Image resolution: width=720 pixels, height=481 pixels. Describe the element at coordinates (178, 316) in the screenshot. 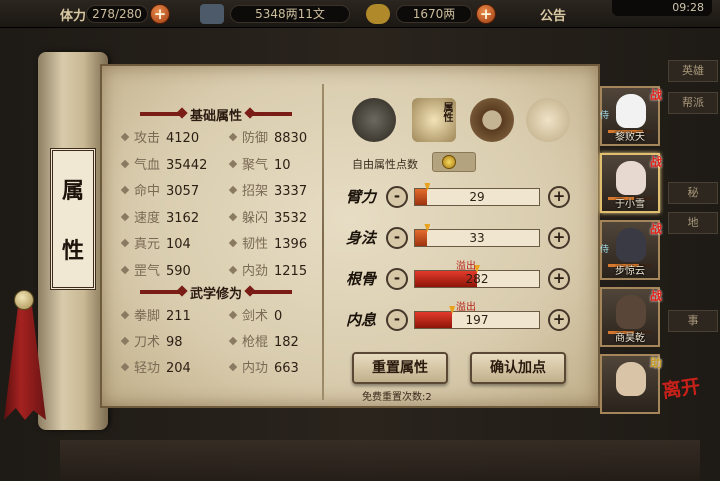

I see `stat-value: 211` at that location.